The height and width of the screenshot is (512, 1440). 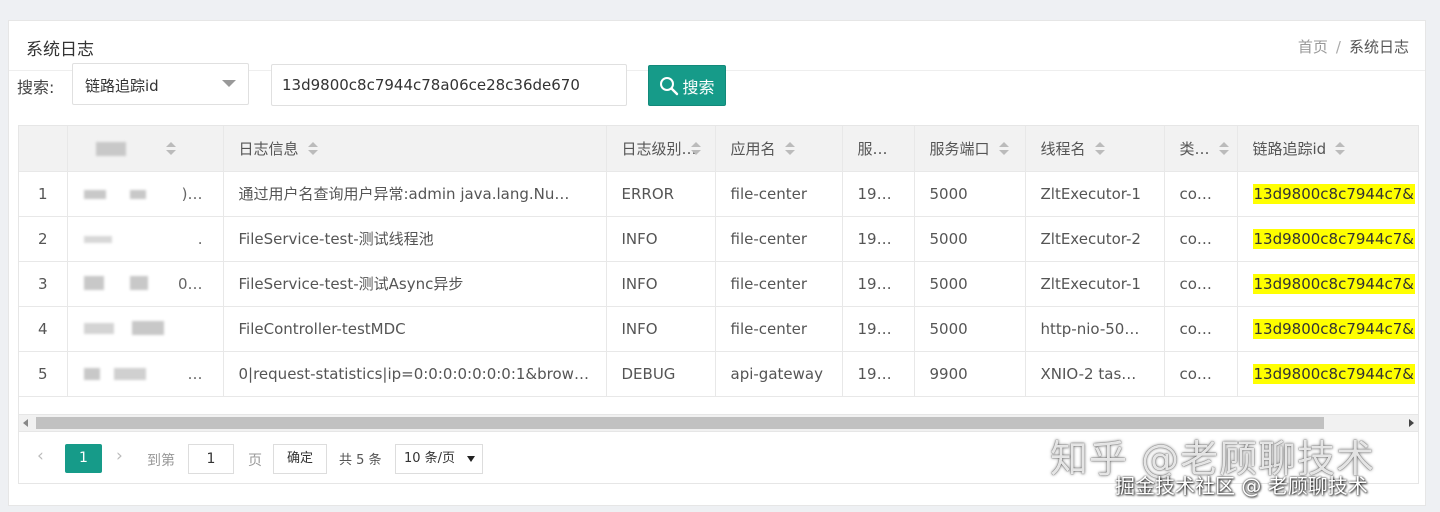 I want to click on breadcrumb-current: 系统日志, so click(x=1378, y=47).